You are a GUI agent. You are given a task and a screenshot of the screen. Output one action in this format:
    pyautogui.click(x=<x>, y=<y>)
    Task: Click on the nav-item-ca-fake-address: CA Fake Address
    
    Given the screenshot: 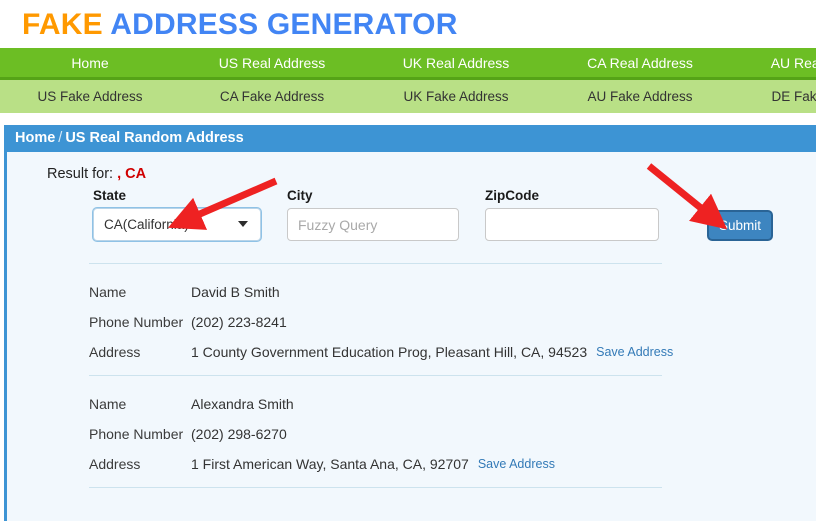 What is the action you would take?
    pyautogui.click(x=272, y=96)
    